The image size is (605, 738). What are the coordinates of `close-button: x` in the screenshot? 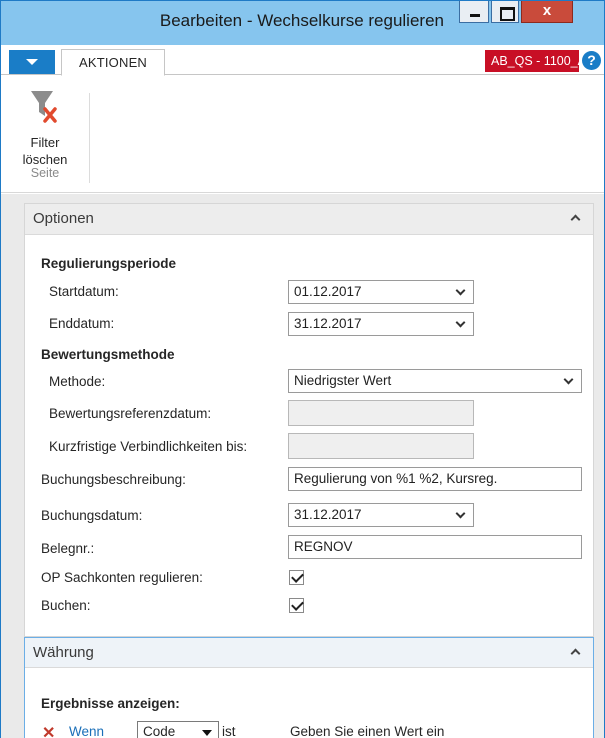 It's located at (547, 12).